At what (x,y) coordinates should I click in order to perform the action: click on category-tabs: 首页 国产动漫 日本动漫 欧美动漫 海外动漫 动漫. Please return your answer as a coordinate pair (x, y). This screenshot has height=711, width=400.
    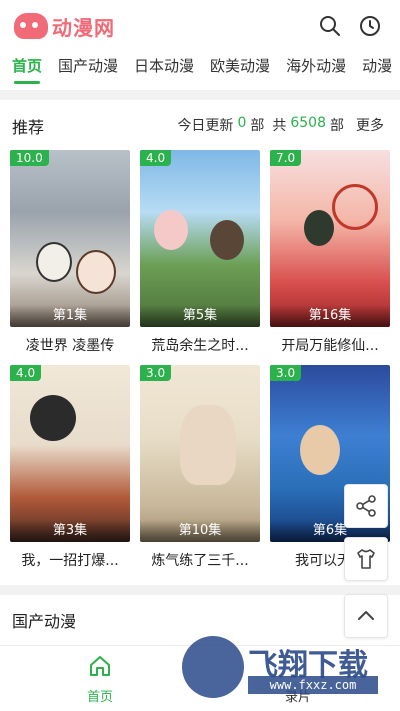
    Looking at the image, I should click on (200, 69).